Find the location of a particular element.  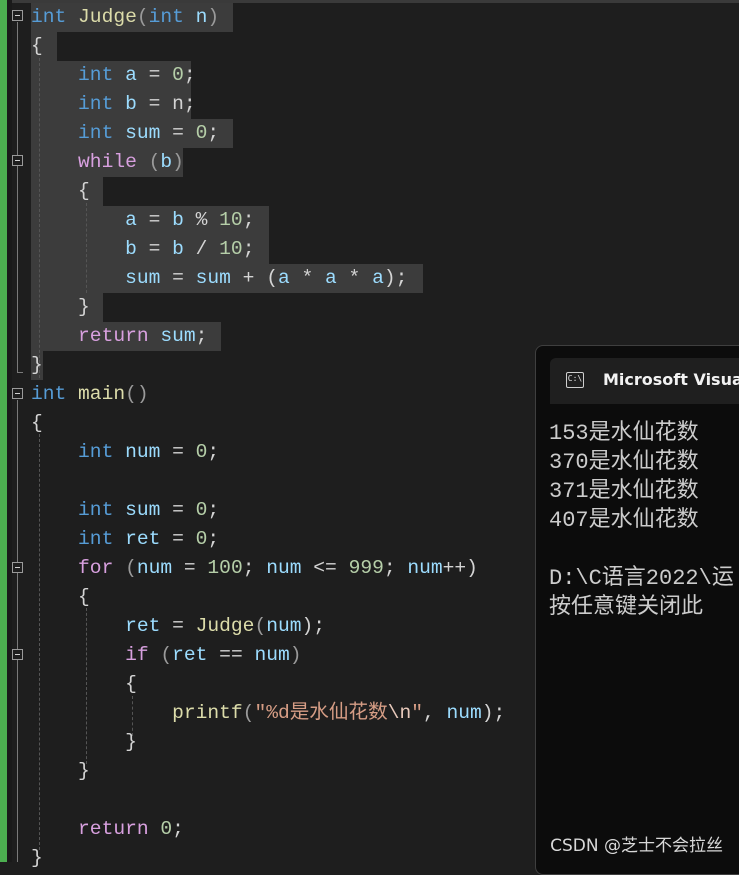

code-token: , is located at coordinates (434, 713).